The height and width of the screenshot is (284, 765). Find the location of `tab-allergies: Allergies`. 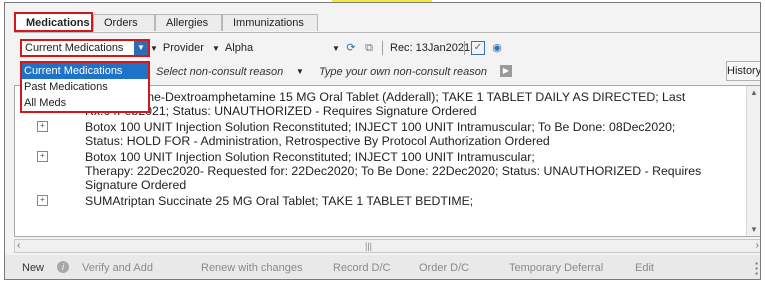

tab-allergies: Allergies is located at coordinates (188, 22).